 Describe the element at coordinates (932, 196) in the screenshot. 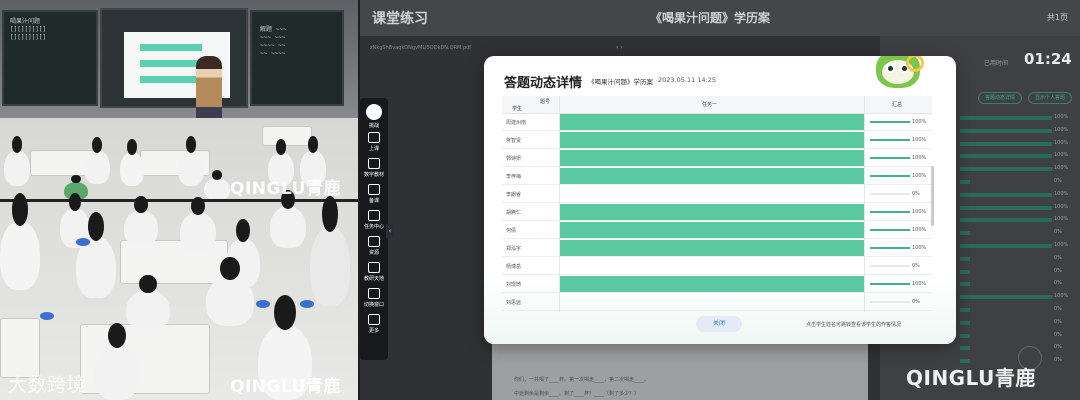

I see `table-scrollbar` at that location.